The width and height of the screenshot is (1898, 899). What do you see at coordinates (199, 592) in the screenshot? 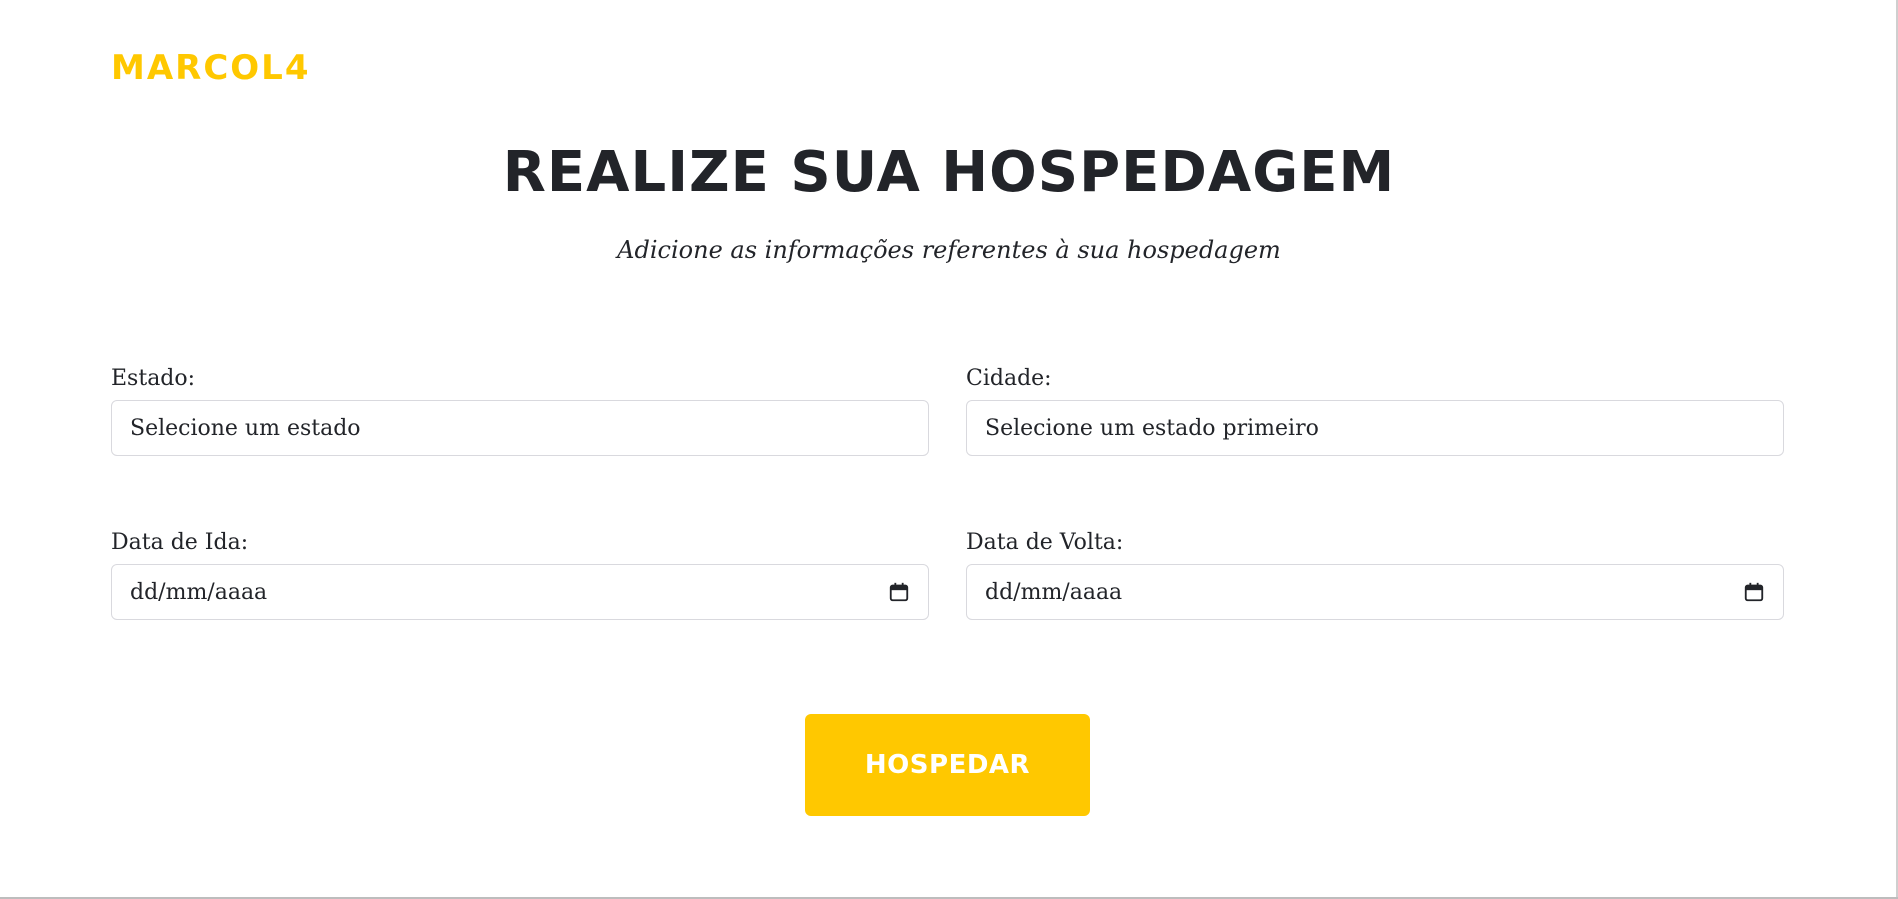
I see `data-ida-placeholder: dd/mm/aaaa` at bounding box center [199, 592].